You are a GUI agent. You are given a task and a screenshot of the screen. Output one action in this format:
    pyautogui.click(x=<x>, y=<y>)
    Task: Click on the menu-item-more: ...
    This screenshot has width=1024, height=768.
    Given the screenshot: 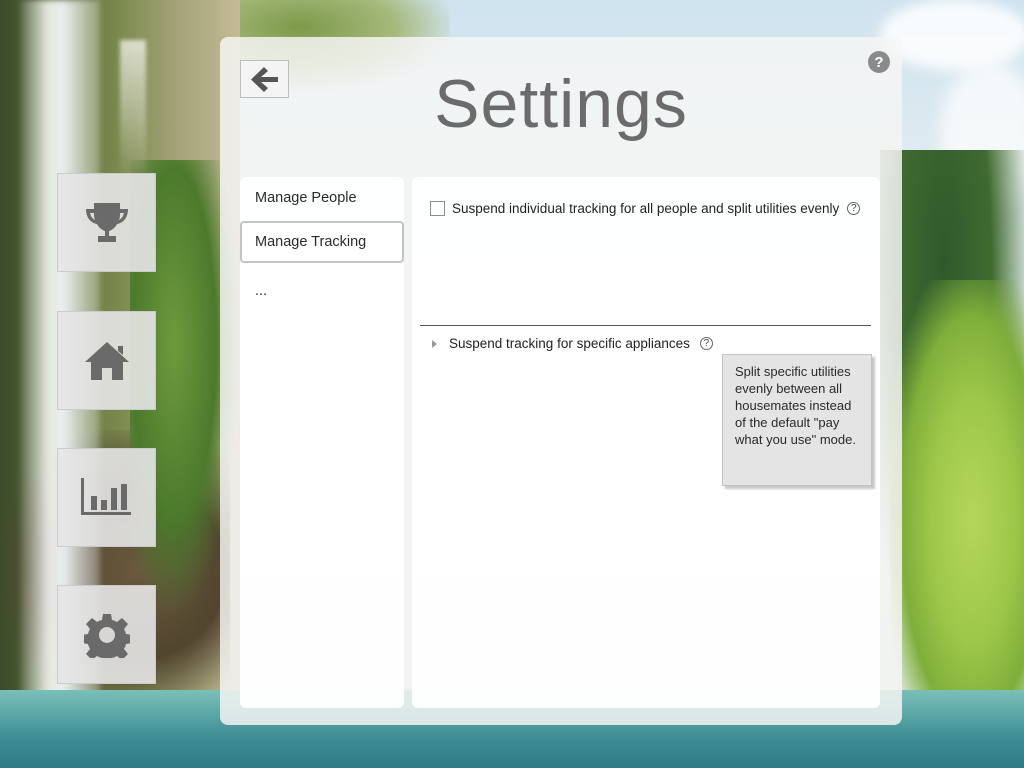 What is the action you would take?
    pyautogui.click(x=322, y=291)
    